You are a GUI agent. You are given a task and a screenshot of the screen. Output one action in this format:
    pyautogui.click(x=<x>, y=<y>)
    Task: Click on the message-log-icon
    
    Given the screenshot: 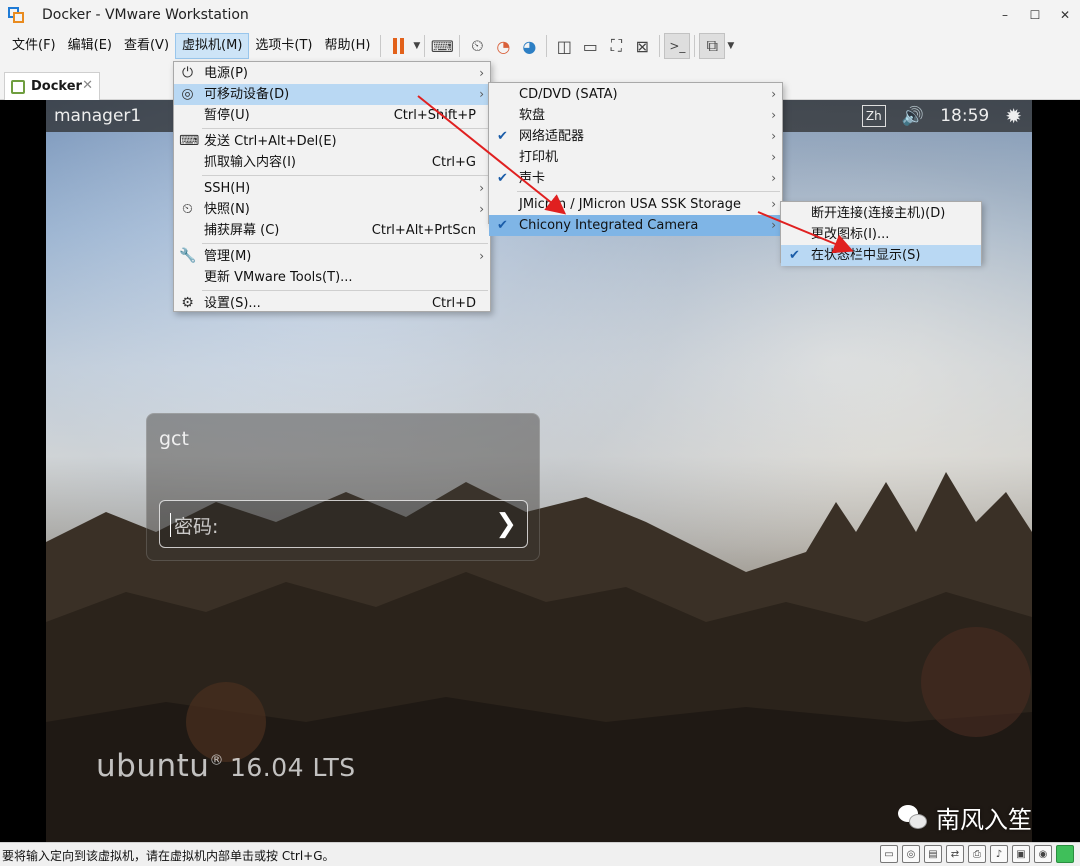 What is the action you would take?
    pyautogui.click(x=1065, y=854)
    